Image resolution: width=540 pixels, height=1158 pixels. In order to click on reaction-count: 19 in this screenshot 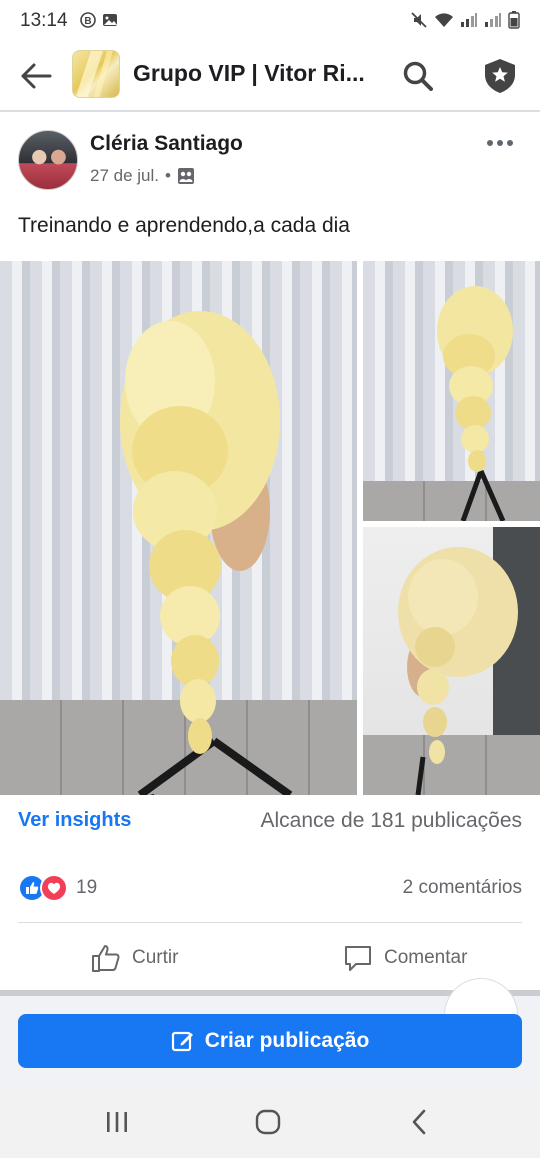, I will do `click(87, 887)`.